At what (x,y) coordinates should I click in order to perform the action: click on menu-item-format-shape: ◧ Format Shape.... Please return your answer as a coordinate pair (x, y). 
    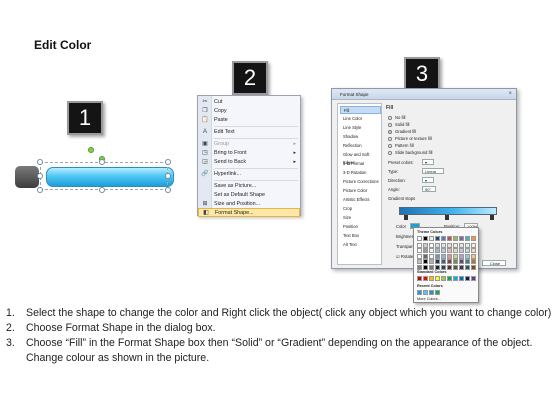
    Looking at the image, I should click on (249, 212).